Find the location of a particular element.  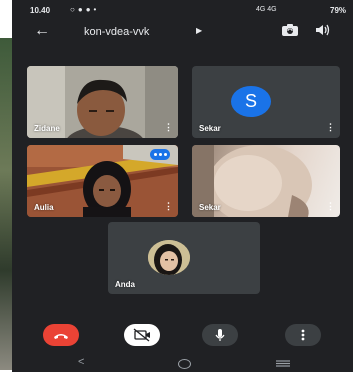

participant-tile-sekar: S Sekar ⋮ is located at coordinates (266, 102).